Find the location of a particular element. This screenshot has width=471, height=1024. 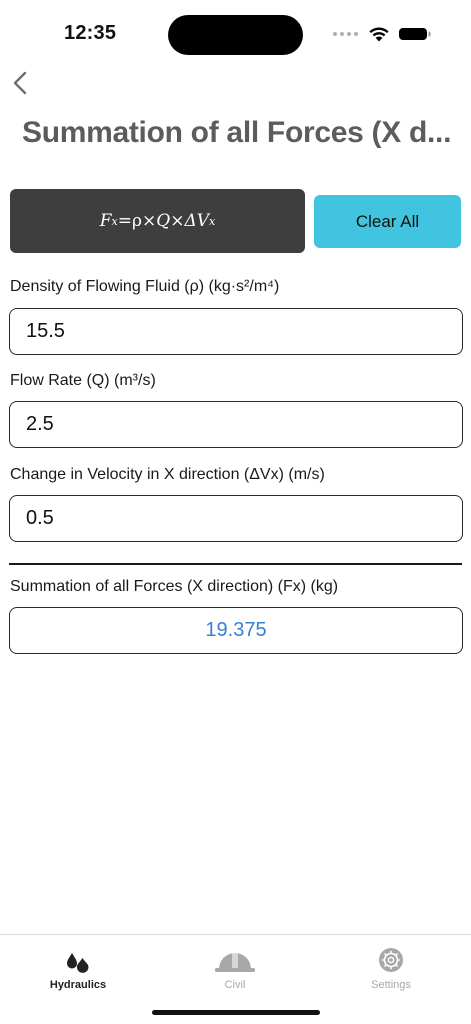

result-output: 19.375 is located at coordinates (236, 630).